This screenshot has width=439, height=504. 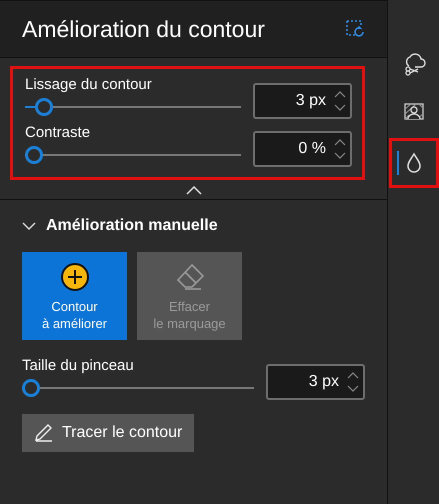 What do you see at coordinates (74, 296) in the screenshot?
I see `tool-button: Contour à améliorer` at bounding box center [74, 296].